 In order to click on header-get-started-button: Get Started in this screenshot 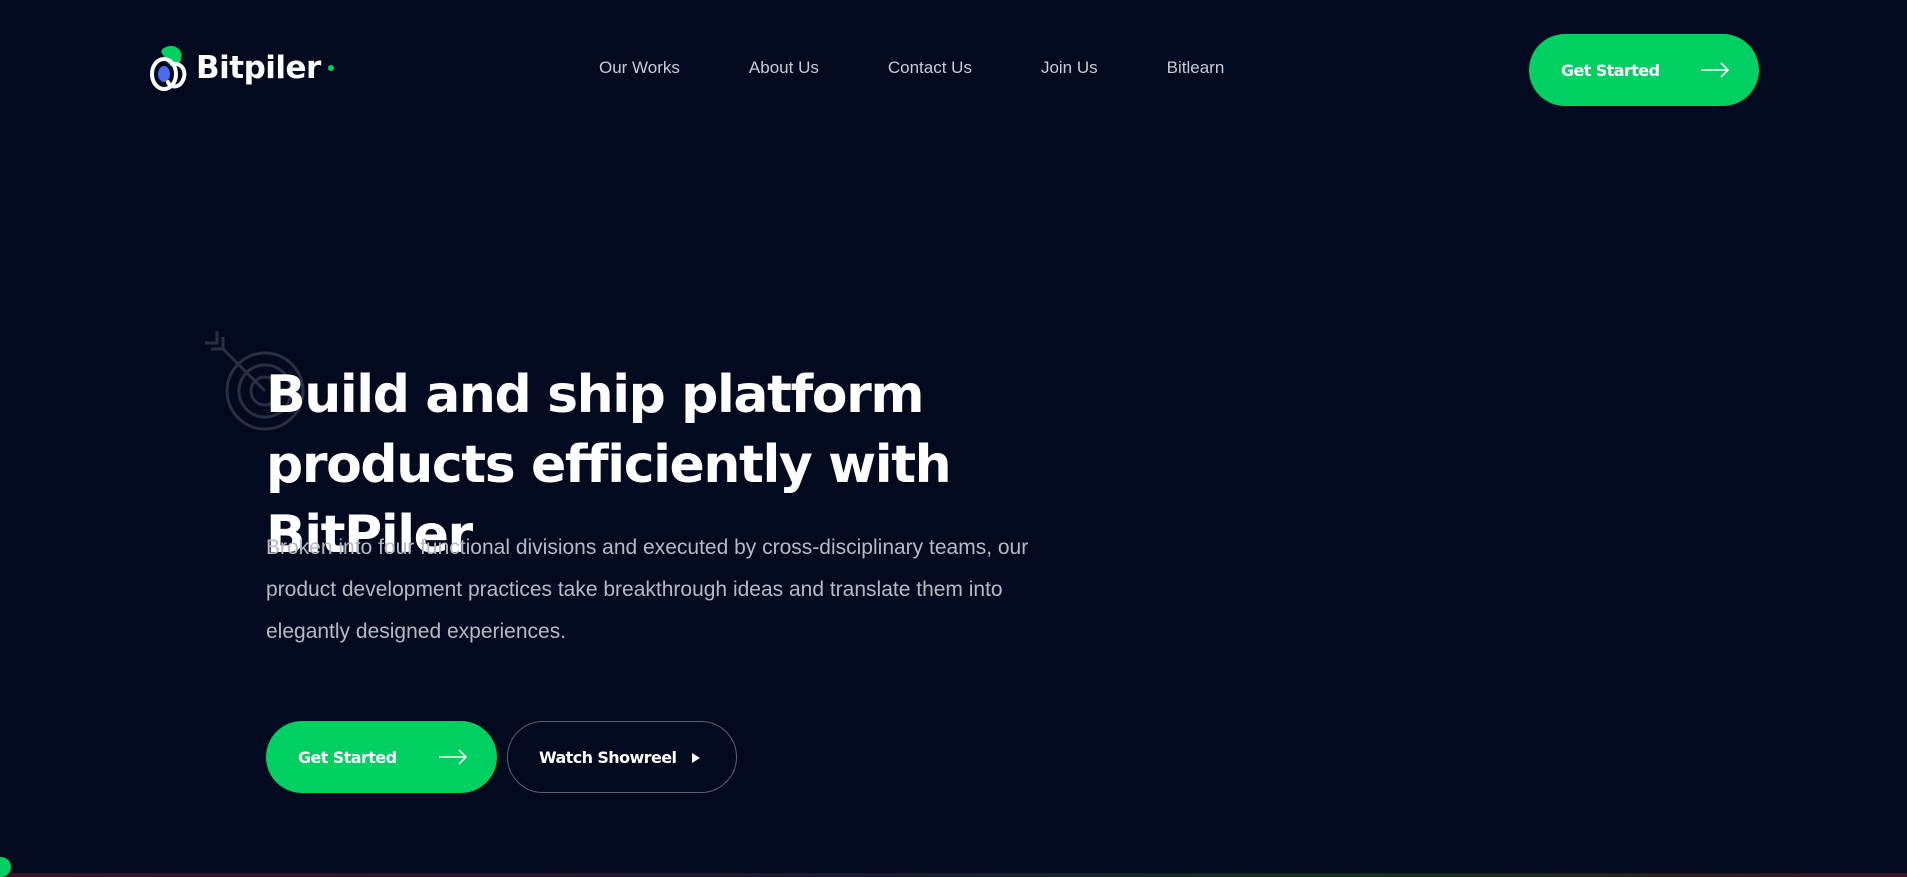, I will do `click(1644, 70)`.